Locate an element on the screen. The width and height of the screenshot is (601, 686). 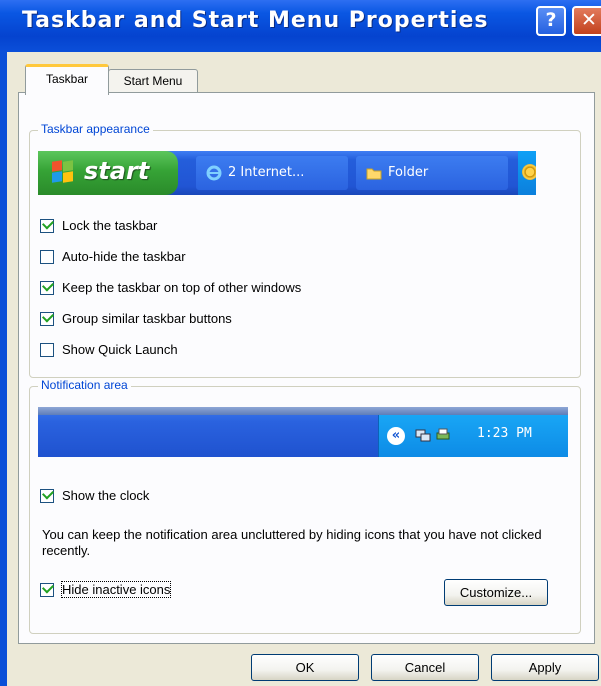
gear-icon is located at coordinates (529, 172).